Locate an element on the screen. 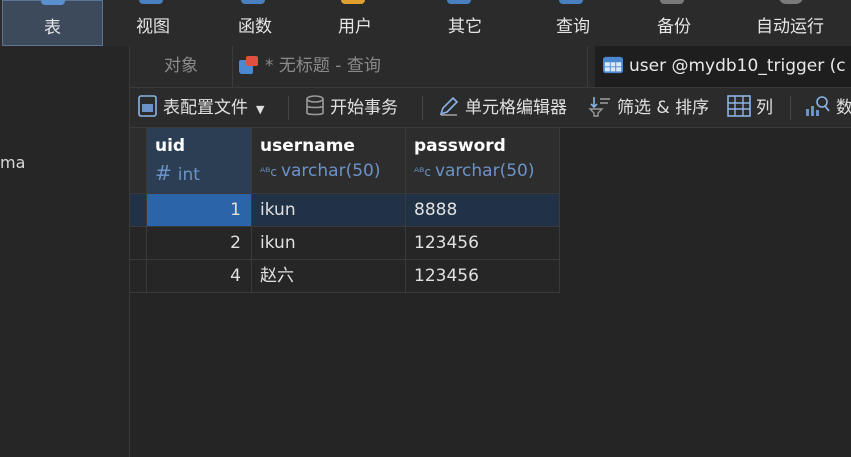 Image resolution: width=851 pixels, height=457 pixels. views-button: 视图 is located at coordinates (153, 23).